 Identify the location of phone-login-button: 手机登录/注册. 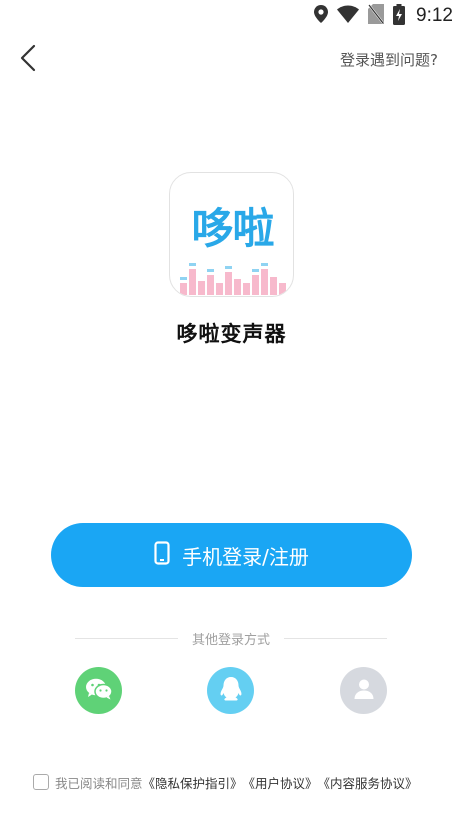
(231, 555).